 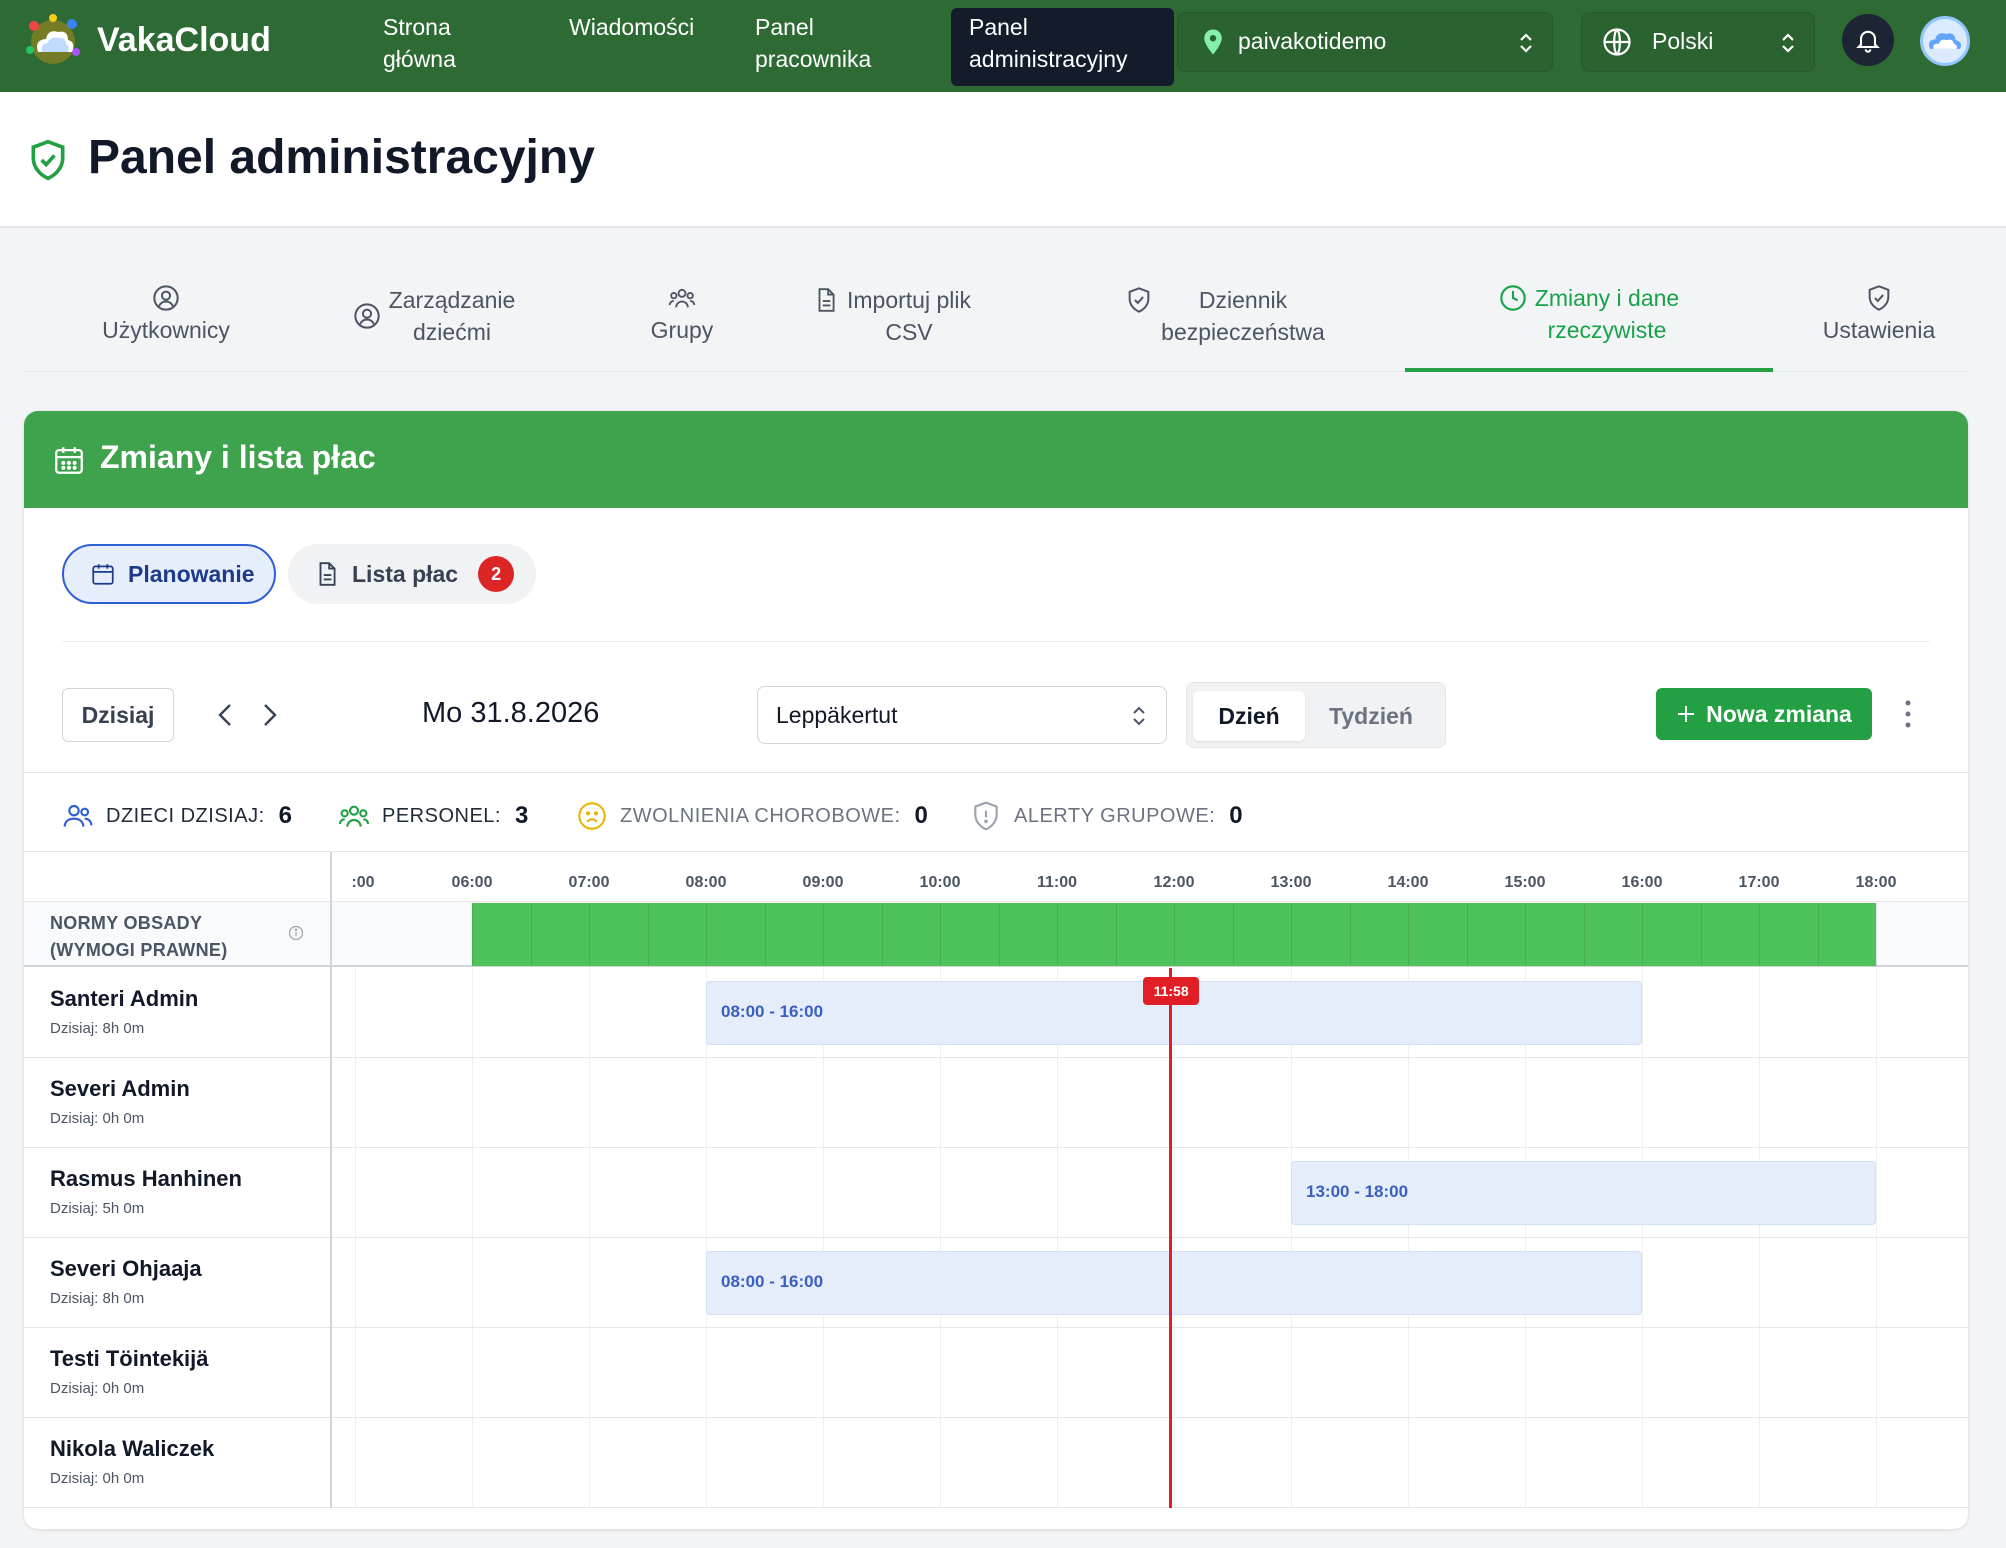 What do you see at coordinates (166, 330) in the screenshot?
I see `tab-label: Użytkownicy` at bounding box center [166, 330].